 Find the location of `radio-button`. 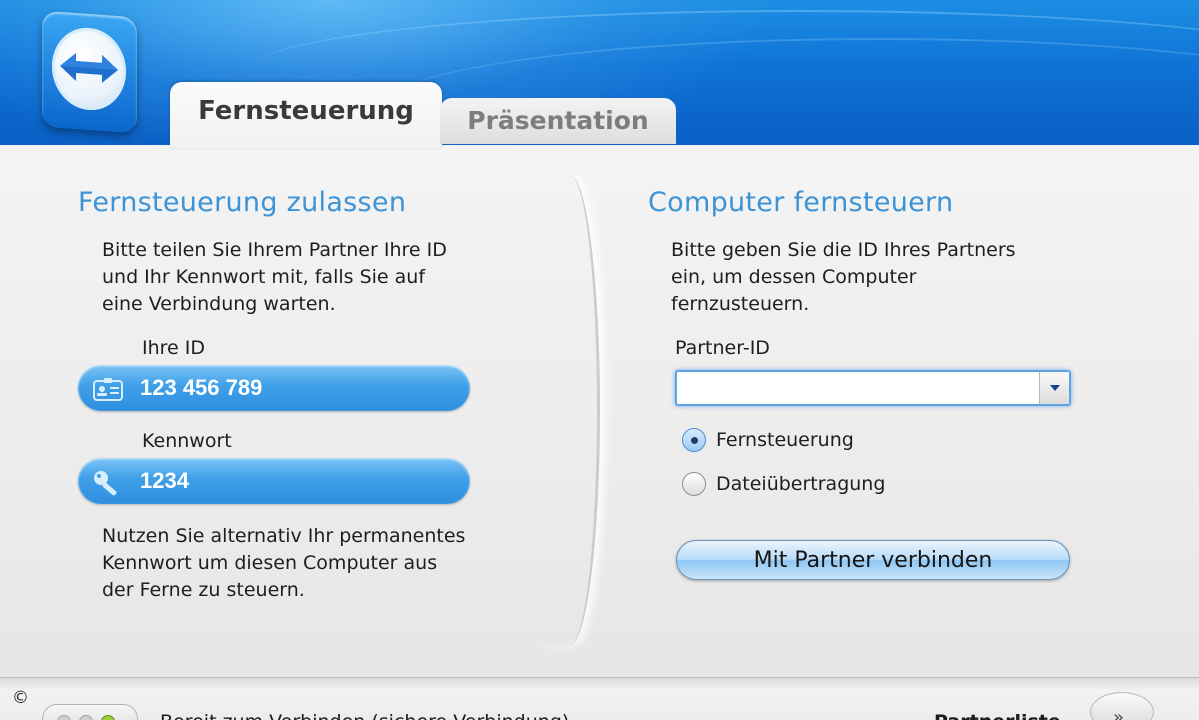

radio-button is located at coordinates (694, 484).